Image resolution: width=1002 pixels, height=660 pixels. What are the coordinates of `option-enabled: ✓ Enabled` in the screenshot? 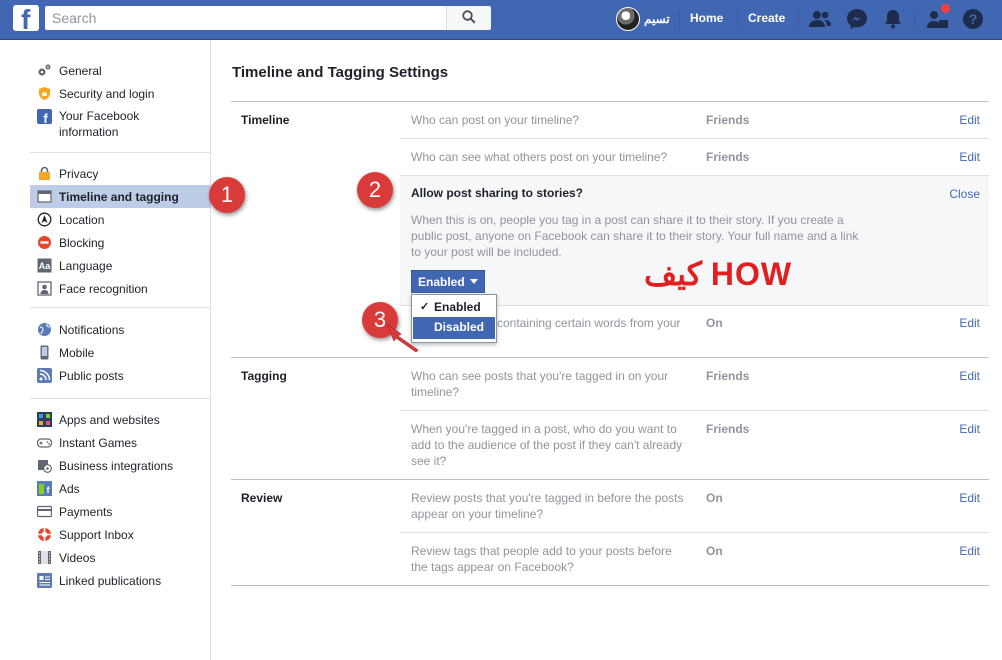 It's located at (454, 307).